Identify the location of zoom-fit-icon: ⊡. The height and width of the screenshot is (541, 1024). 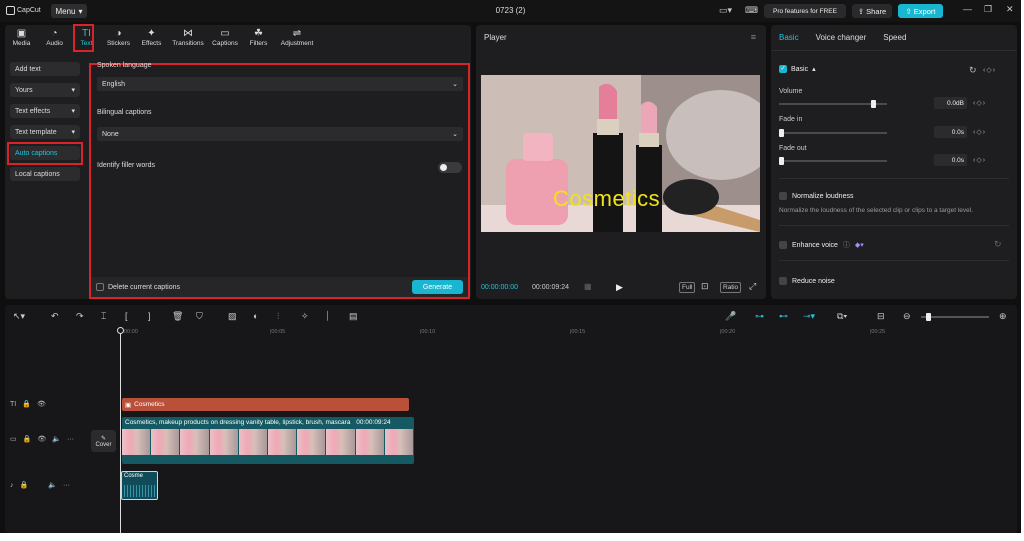
(705, 286).